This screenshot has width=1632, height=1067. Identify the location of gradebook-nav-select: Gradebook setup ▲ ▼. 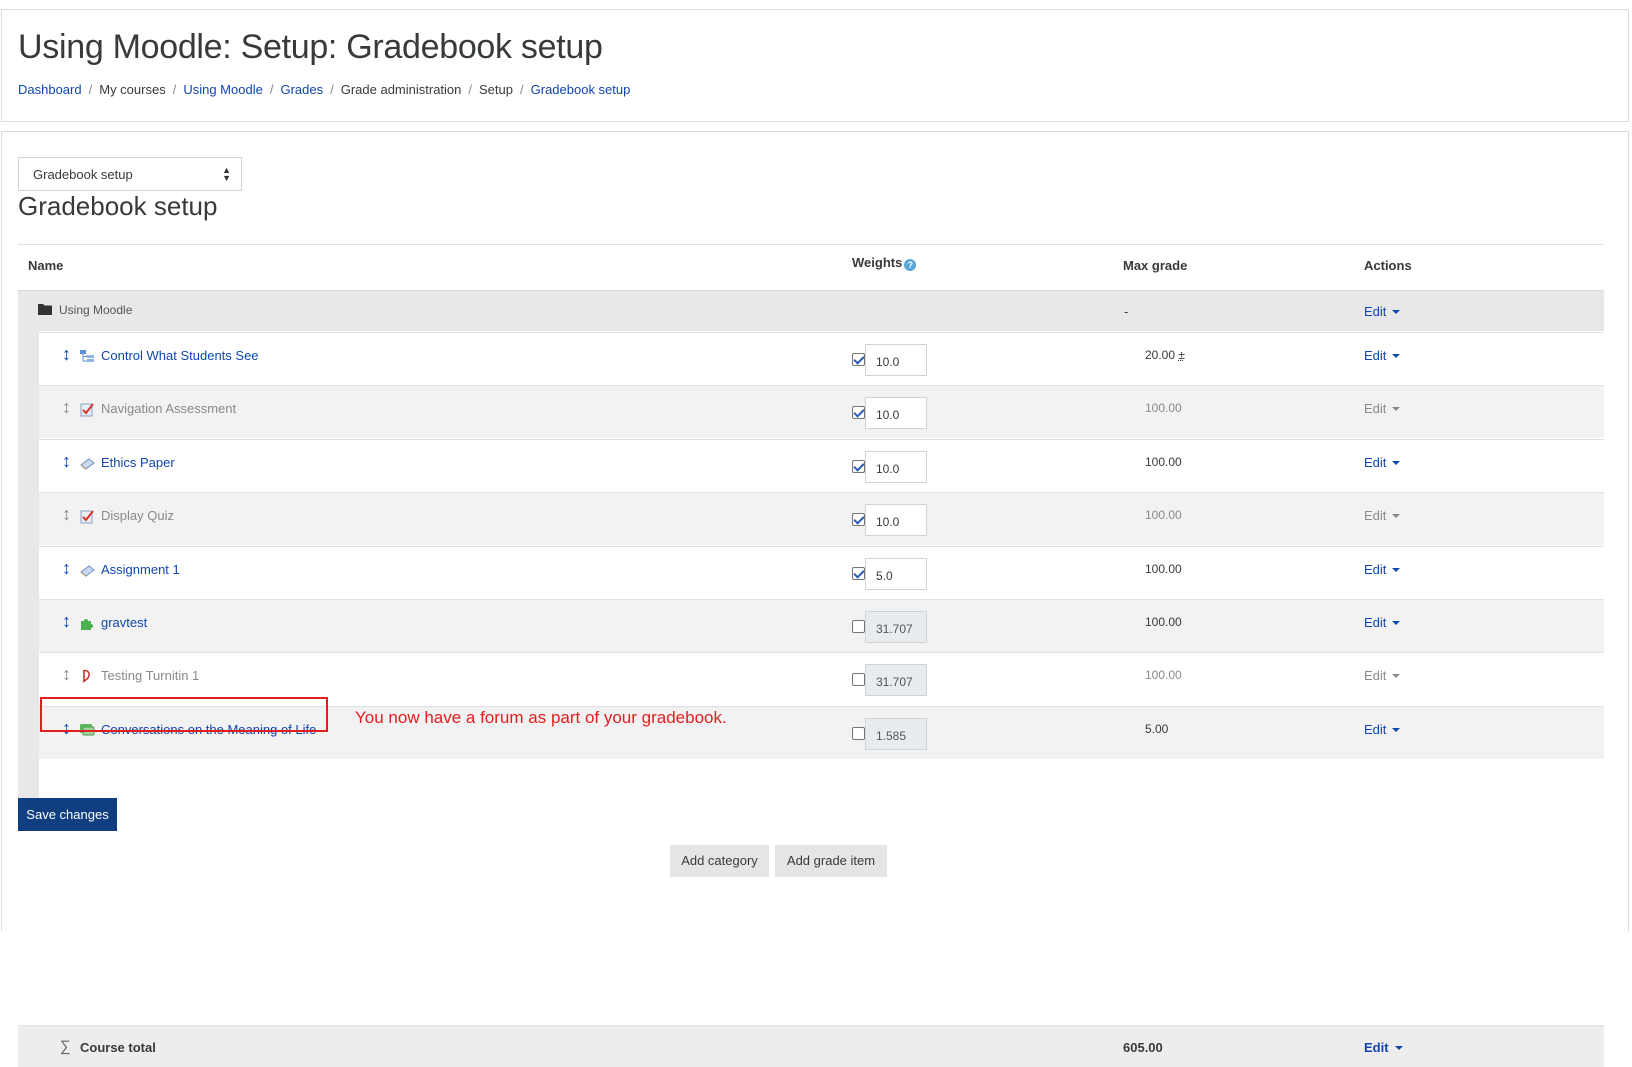
(130, 174).